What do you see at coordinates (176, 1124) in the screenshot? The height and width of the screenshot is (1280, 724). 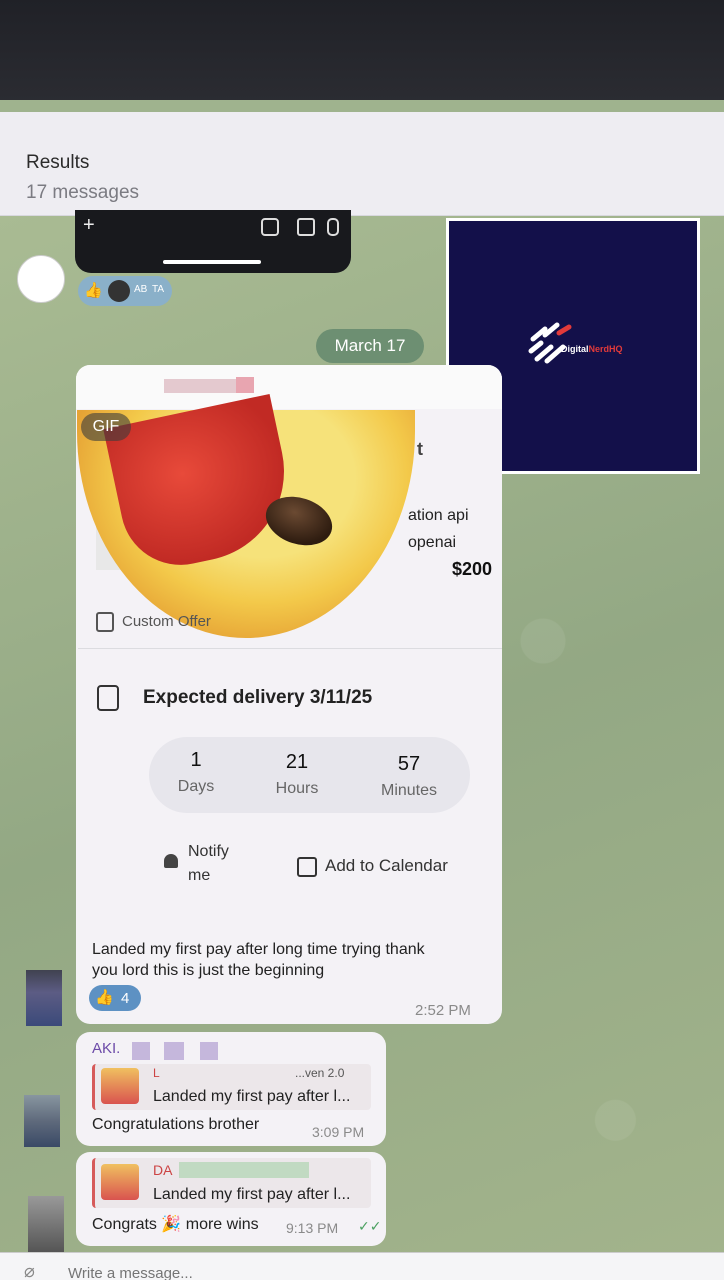 I see `reply-text: Congratulations brother` at bounding box center [176, 1124].